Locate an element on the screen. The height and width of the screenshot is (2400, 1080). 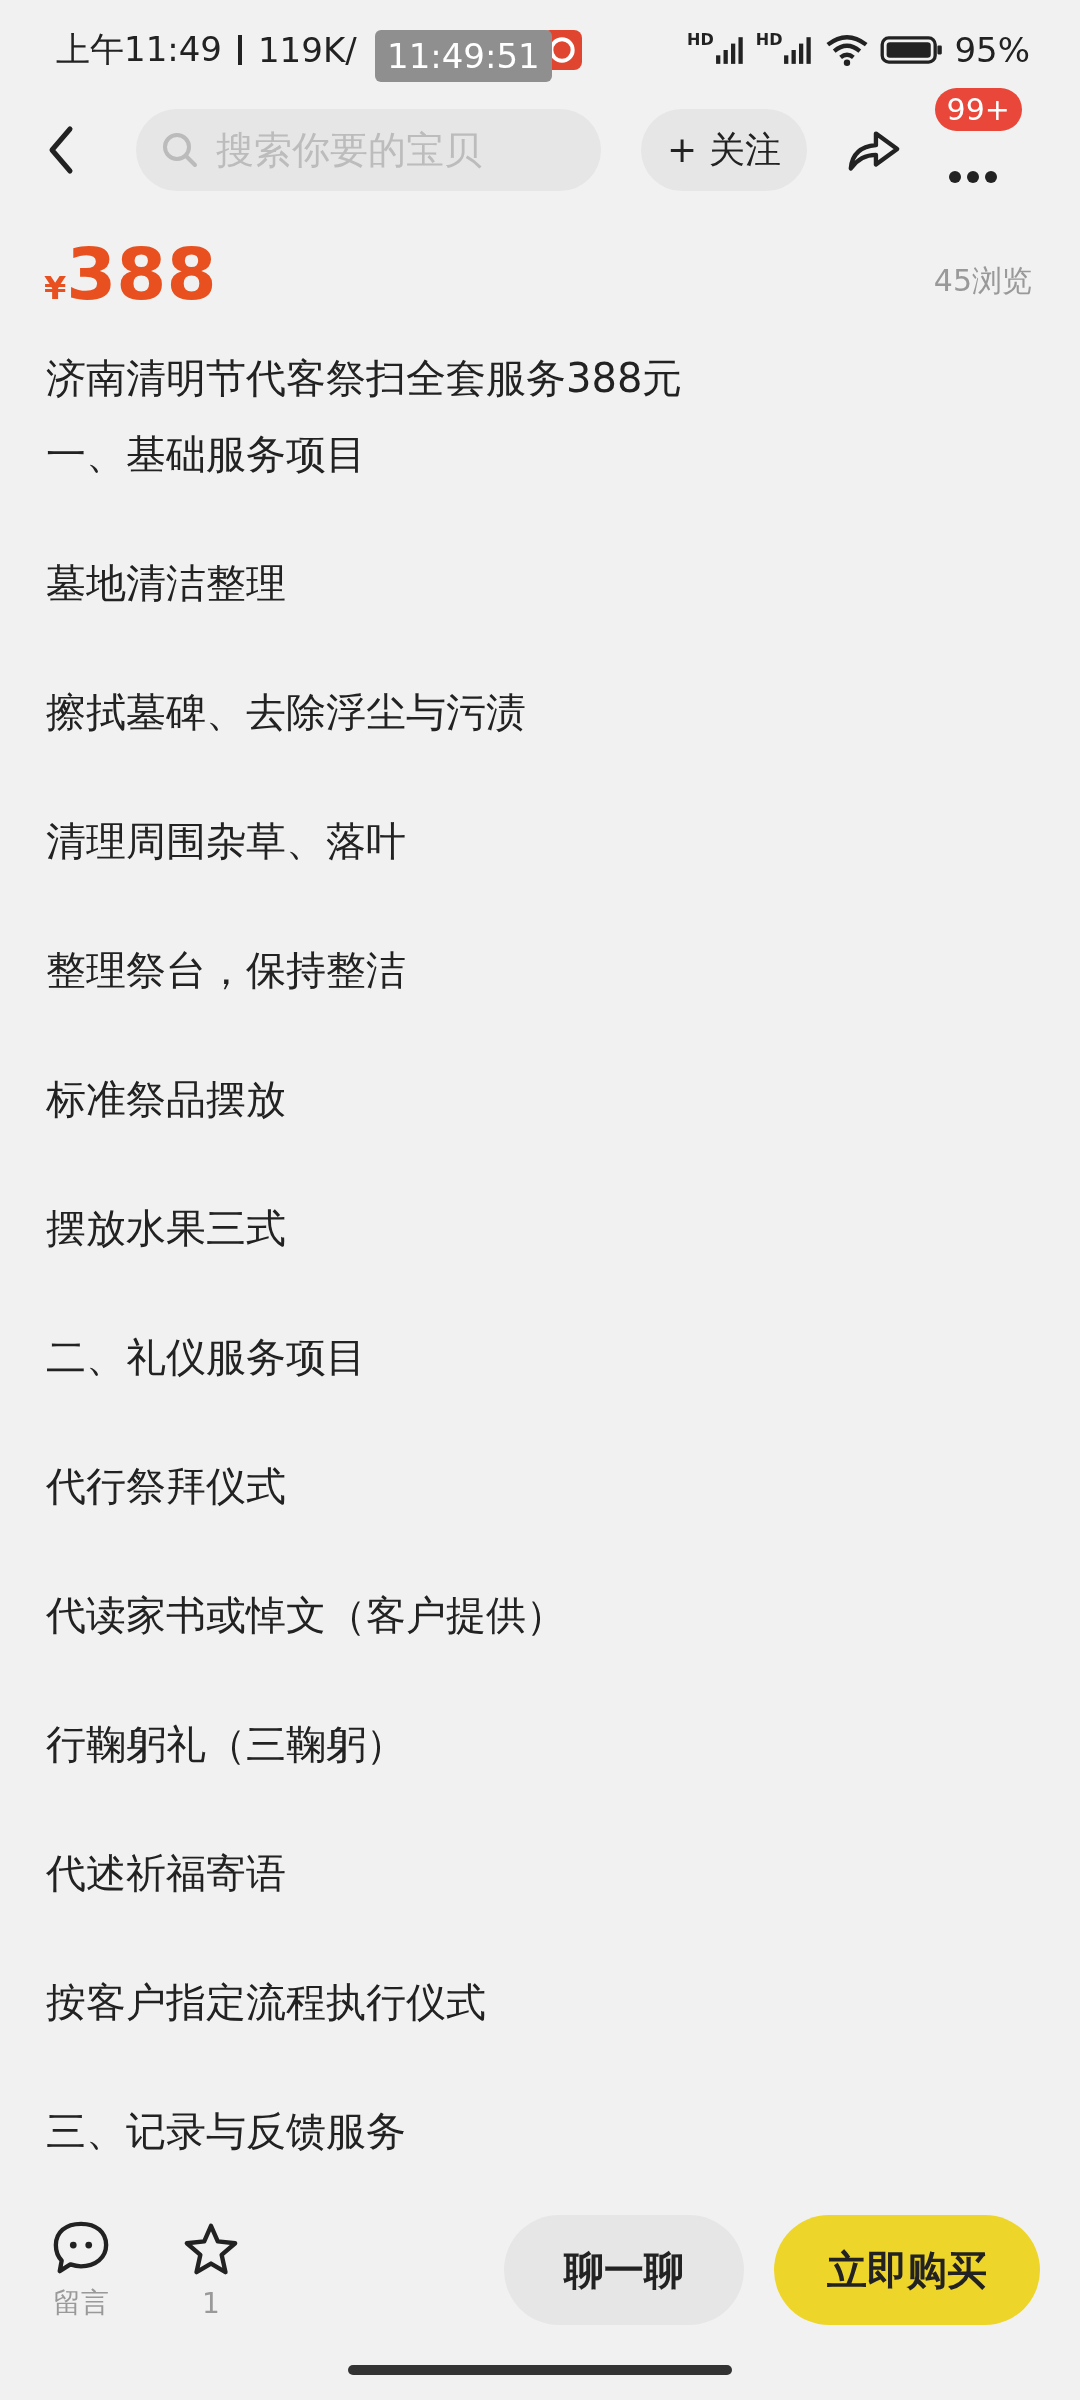
battery-percent: 95% is located at coordinates (992, 50).